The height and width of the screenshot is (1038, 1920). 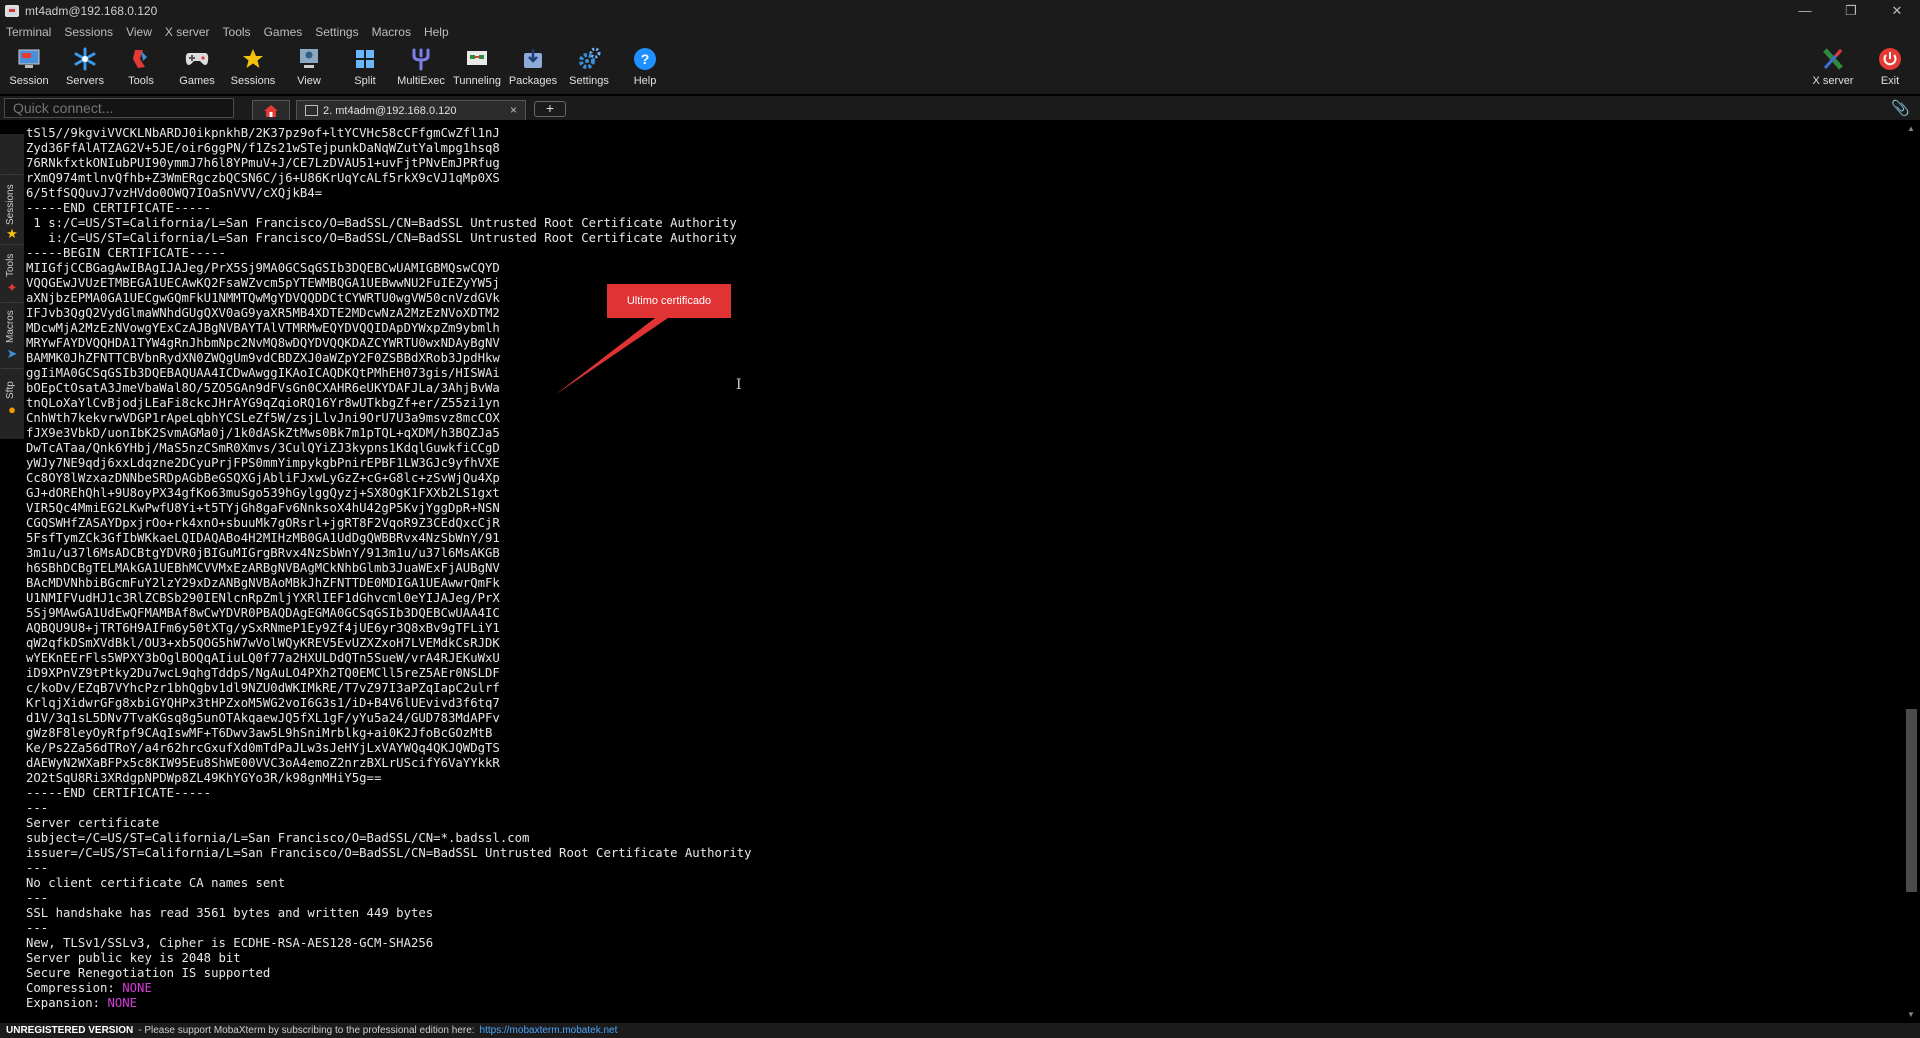 I want to click on mobaxterm-link: https://mobaxterm.mobatek.net, so click(x=549, y=1030).